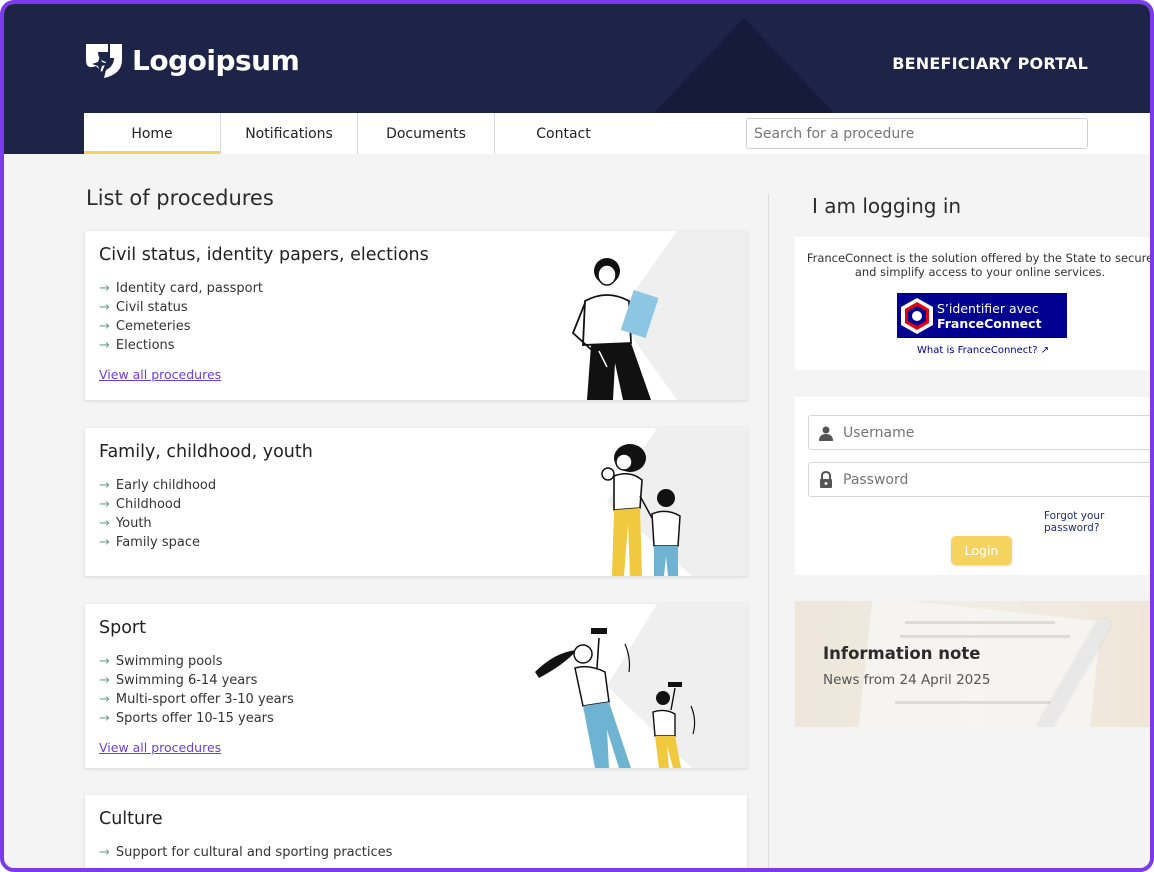 The image size is (1154, 872). What do you see at coordinates (216, 60) in the screenshot?
I see `logo-text: Logoipsum` at bounding box center [216, 60].